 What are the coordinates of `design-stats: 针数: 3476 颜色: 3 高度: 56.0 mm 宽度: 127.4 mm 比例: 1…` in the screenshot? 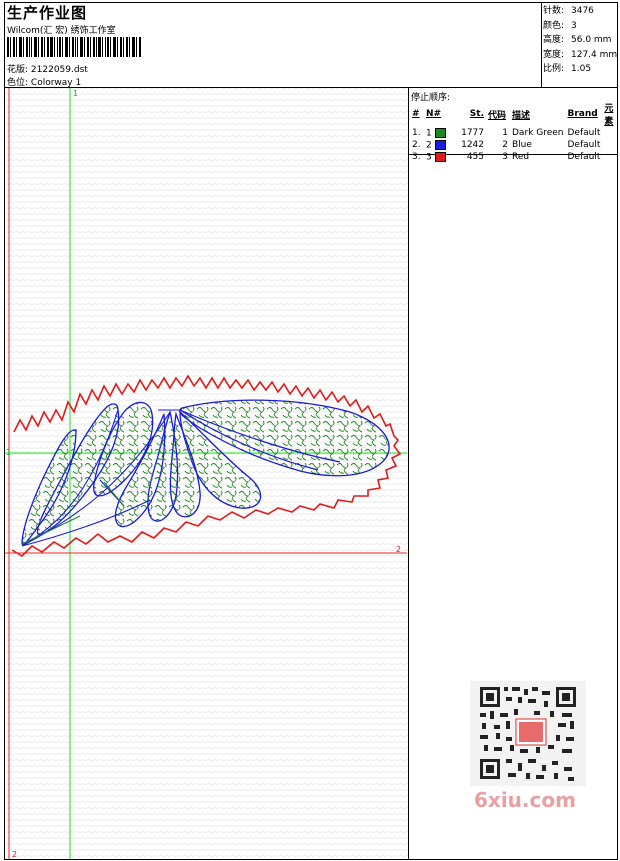 It's located at (580, 40).